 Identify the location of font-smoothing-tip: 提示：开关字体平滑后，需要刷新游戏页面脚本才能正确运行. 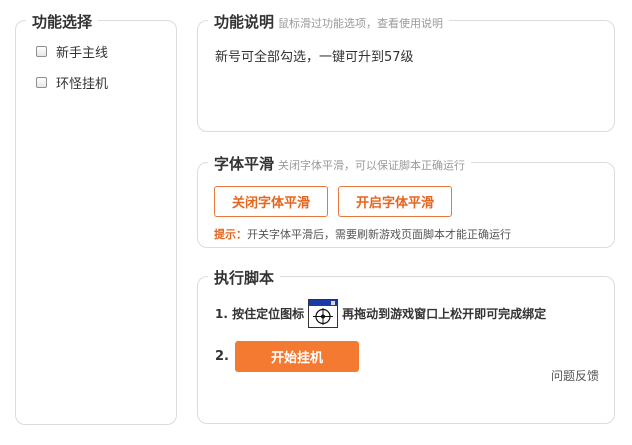
(362, 234).